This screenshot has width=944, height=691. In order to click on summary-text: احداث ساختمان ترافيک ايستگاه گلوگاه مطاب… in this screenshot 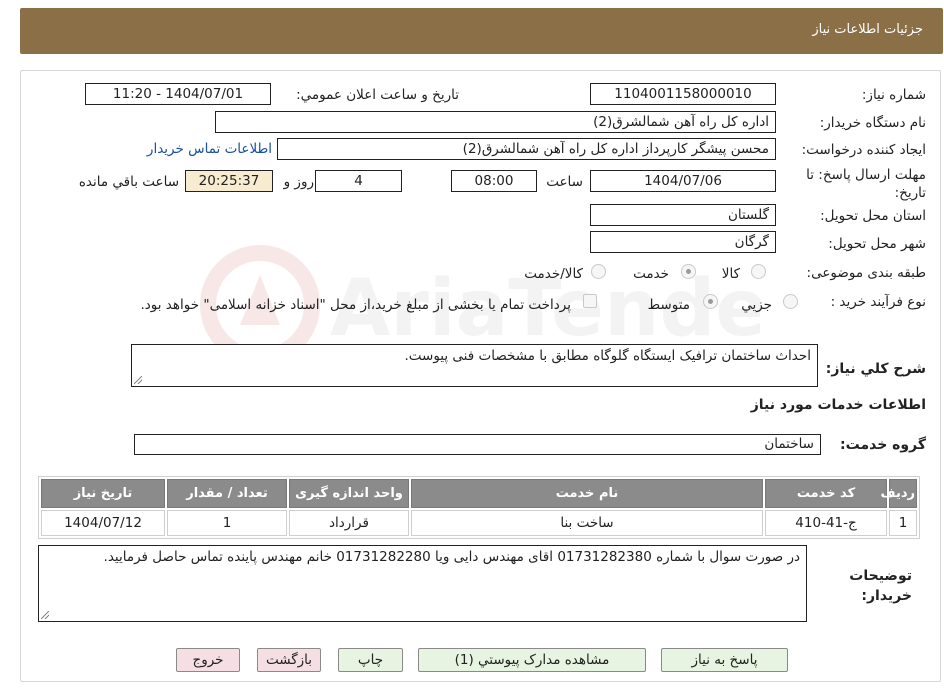, I will do `click(607, 356)`.